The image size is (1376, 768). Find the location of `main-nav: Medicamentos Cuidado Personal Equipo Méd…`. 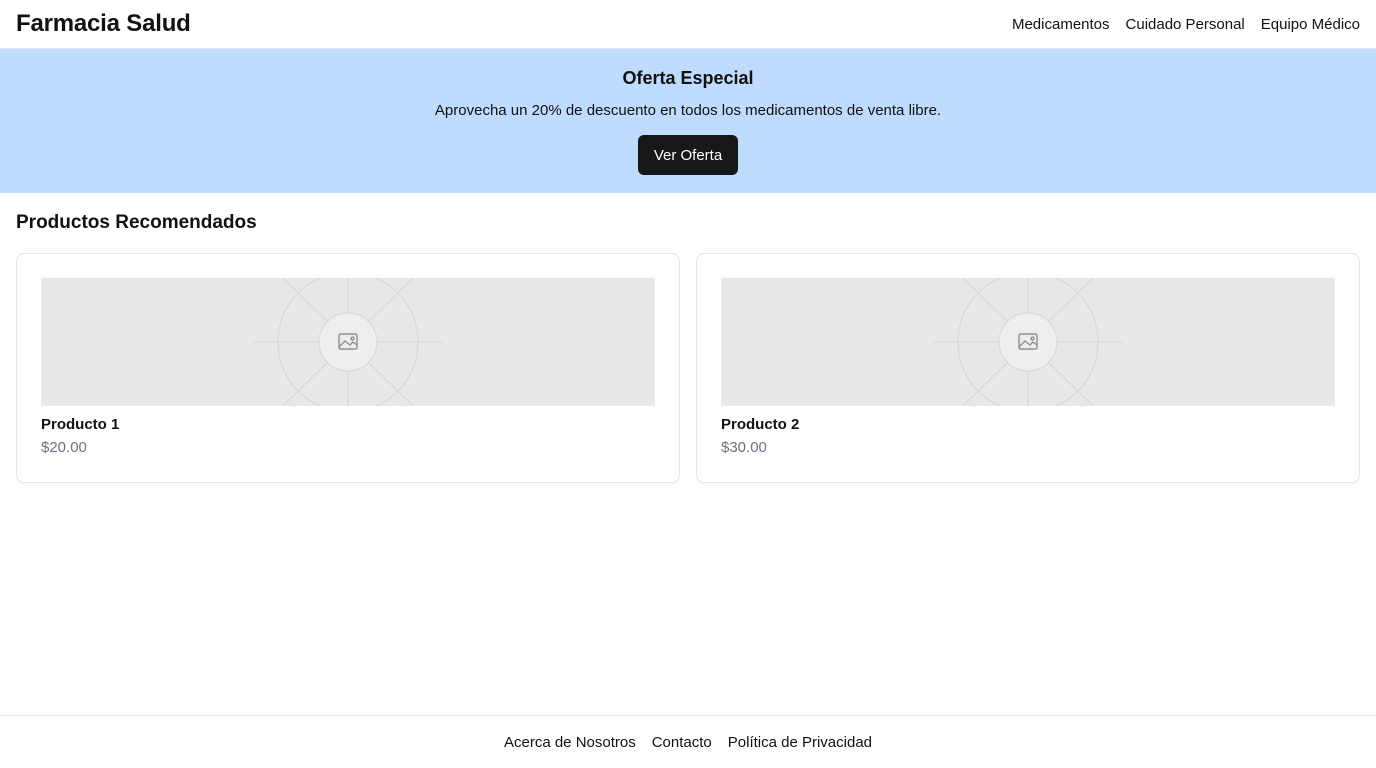

main-nav: Medicamentos Cuidado Personal Equipo Méd… is located at coordinates (1186, 24).